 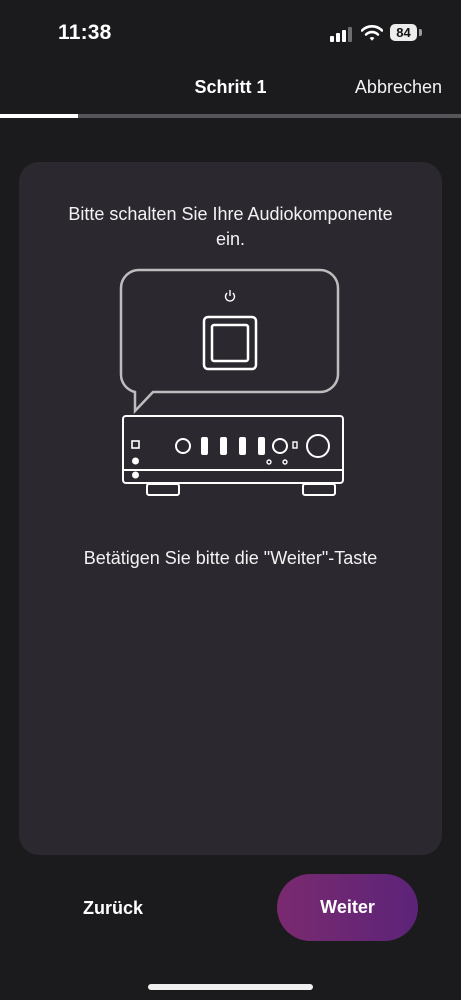 I want to click on battery-icon: 84, so click(x=406, y=33).